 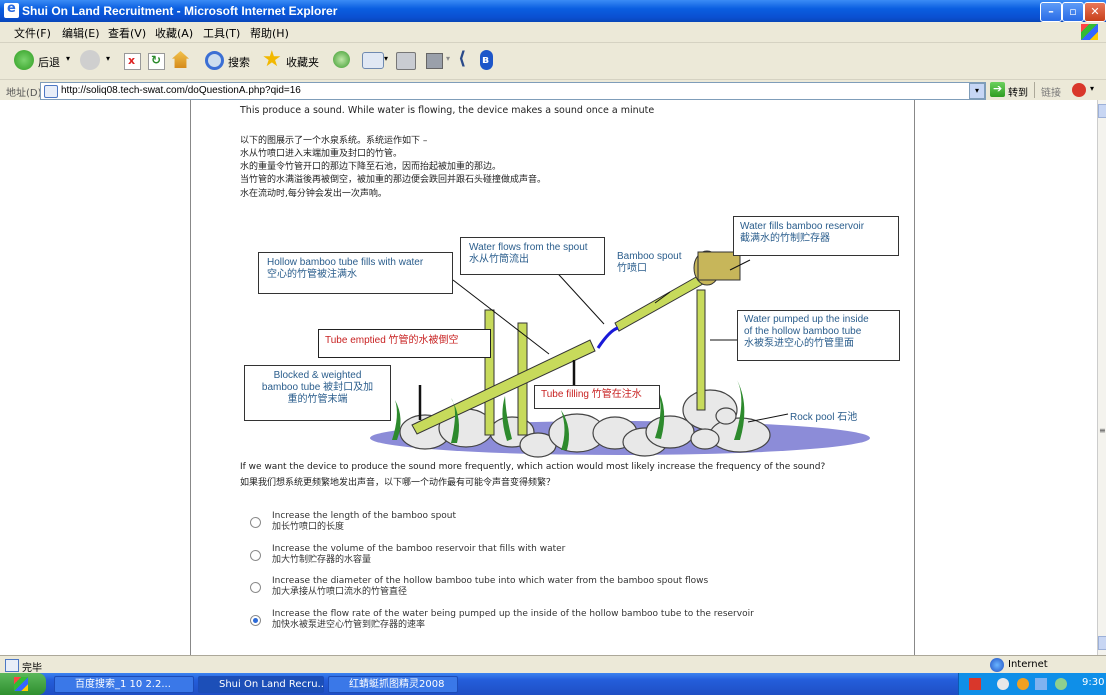 What do you see at coordinates (255, 620) in the screenshot?
I see `option-radio-selected` at bounding box center [255, 620].